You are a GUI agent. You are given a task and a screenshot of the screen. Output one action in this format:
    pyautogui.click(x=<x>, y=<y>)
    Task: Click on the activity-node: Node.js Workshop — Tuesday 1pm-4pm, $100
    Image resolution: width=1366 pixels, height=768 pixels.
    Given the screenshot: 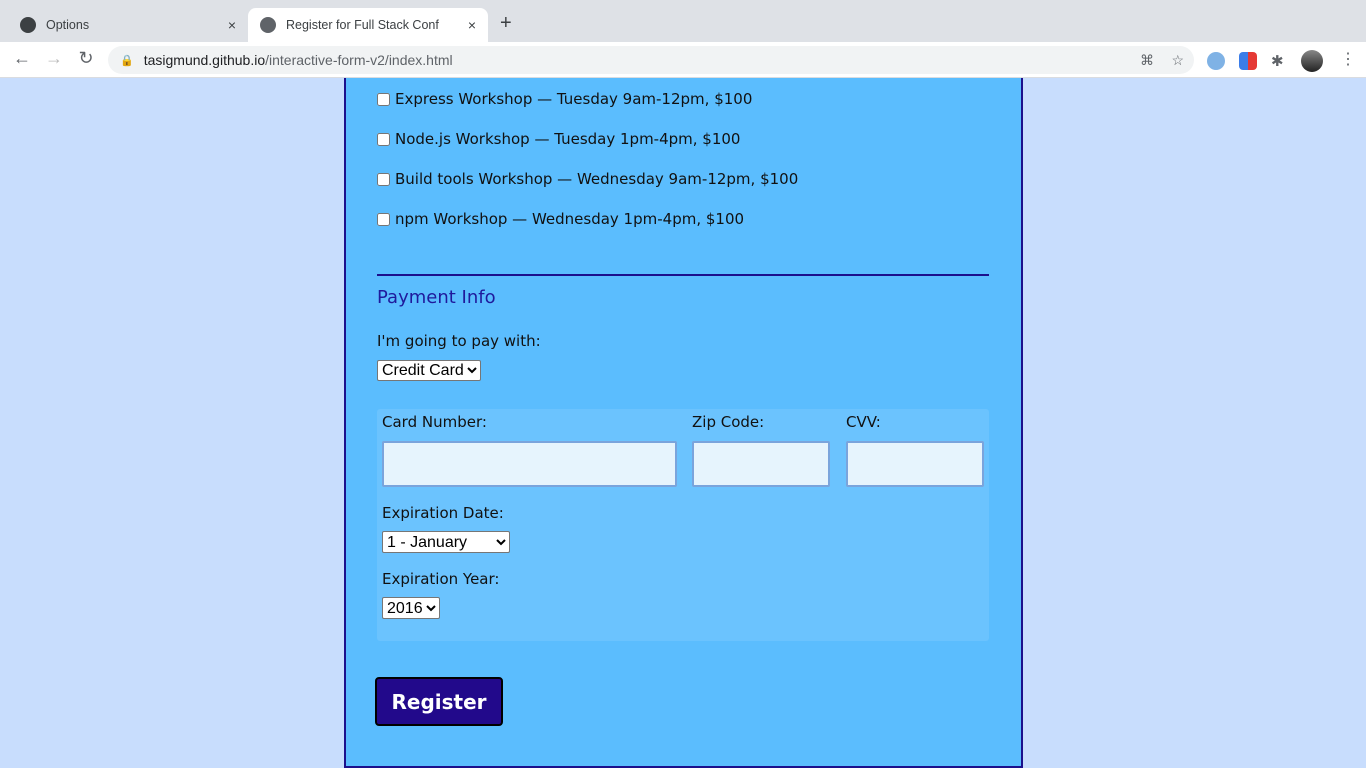 What is the action you would take?
    pyautogui.click(x=558, y=139)
    